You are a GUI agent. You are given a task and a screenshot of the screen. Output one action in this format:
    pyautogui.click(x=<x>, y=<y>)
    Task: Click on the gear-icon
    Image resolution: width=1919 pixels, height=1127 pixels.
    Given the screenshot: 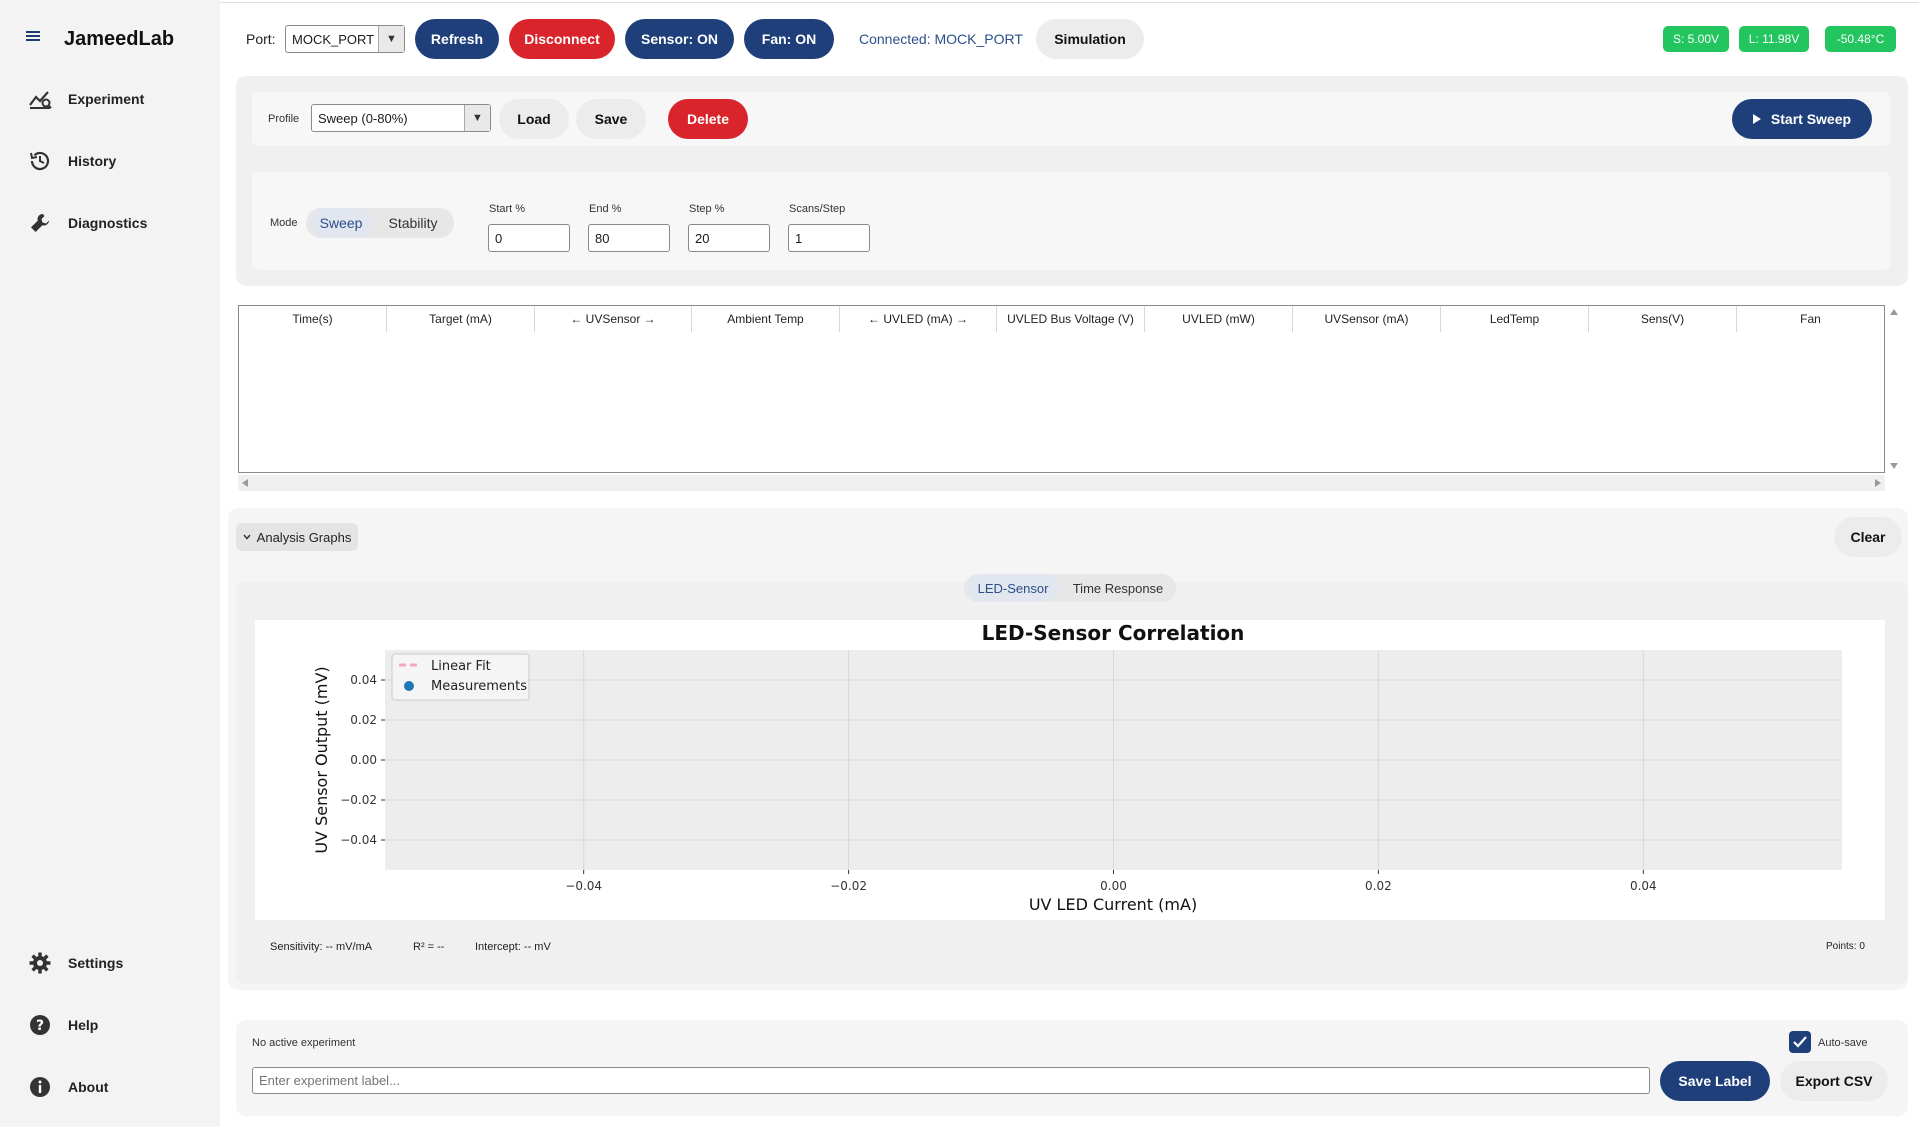 What is the action you would take?
    pyautogui.click(x=40, y=963)
    